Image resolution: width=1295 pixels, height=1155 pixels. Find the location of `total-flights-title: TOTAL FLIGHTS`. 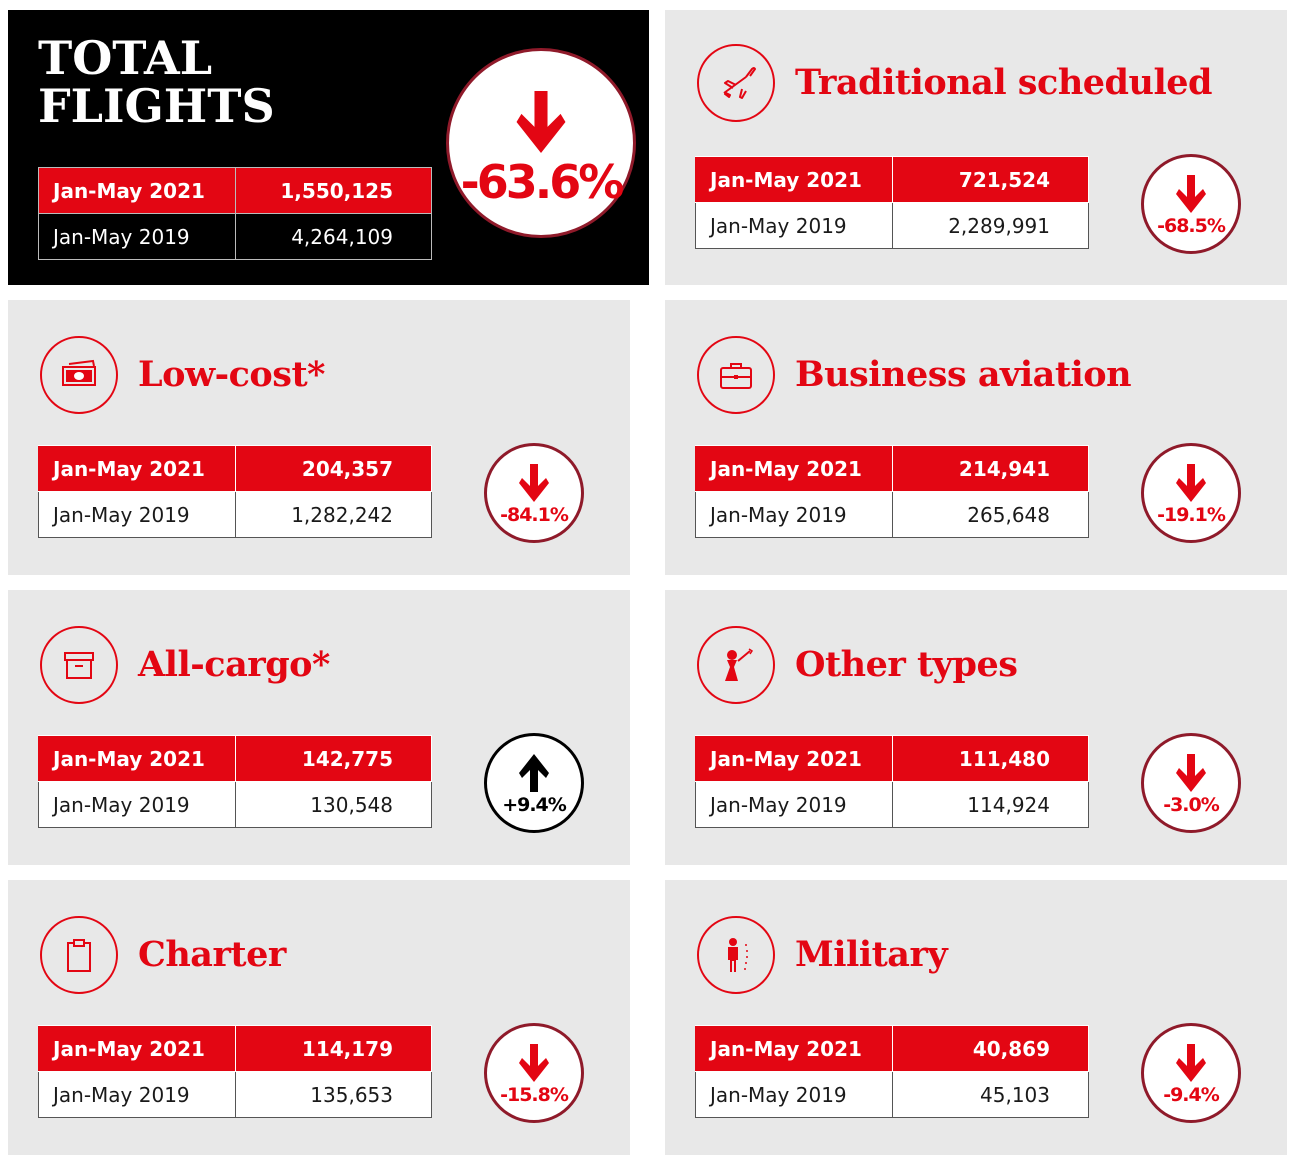

total-flights-title: TOTAL FLIGHTS is located at coordinates (156, 82).